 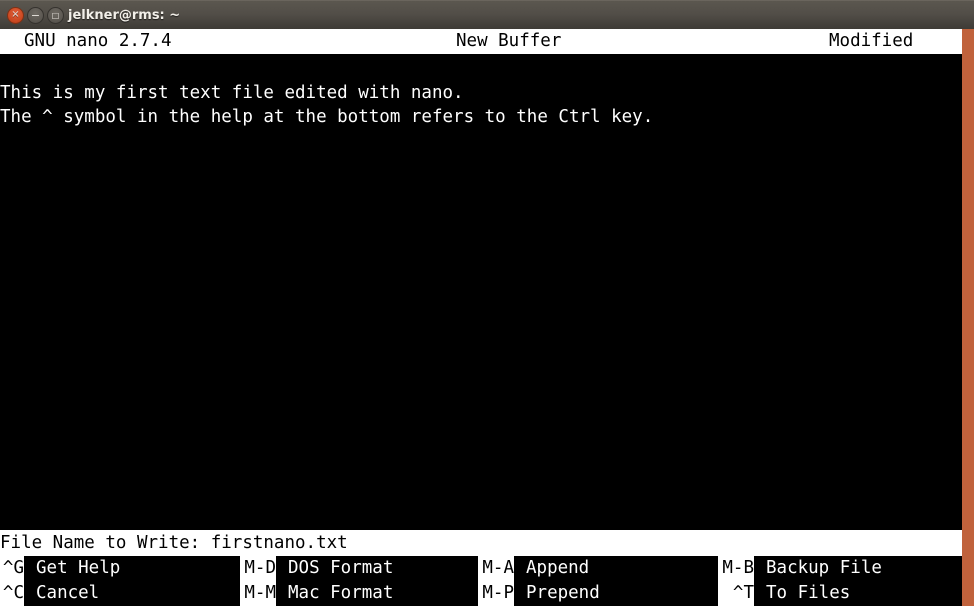 I want to click on close-button: ×, so click(x=15, y=15).